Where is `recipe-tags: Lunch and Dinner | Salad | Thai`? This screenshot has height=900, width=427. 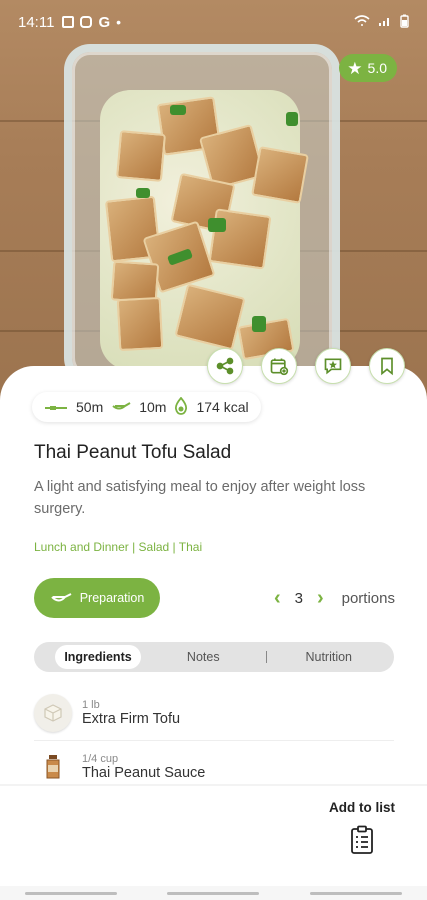
recipe-tags: Lunch and Dinner | Salad | Thai is located at coordinates (118, 547).